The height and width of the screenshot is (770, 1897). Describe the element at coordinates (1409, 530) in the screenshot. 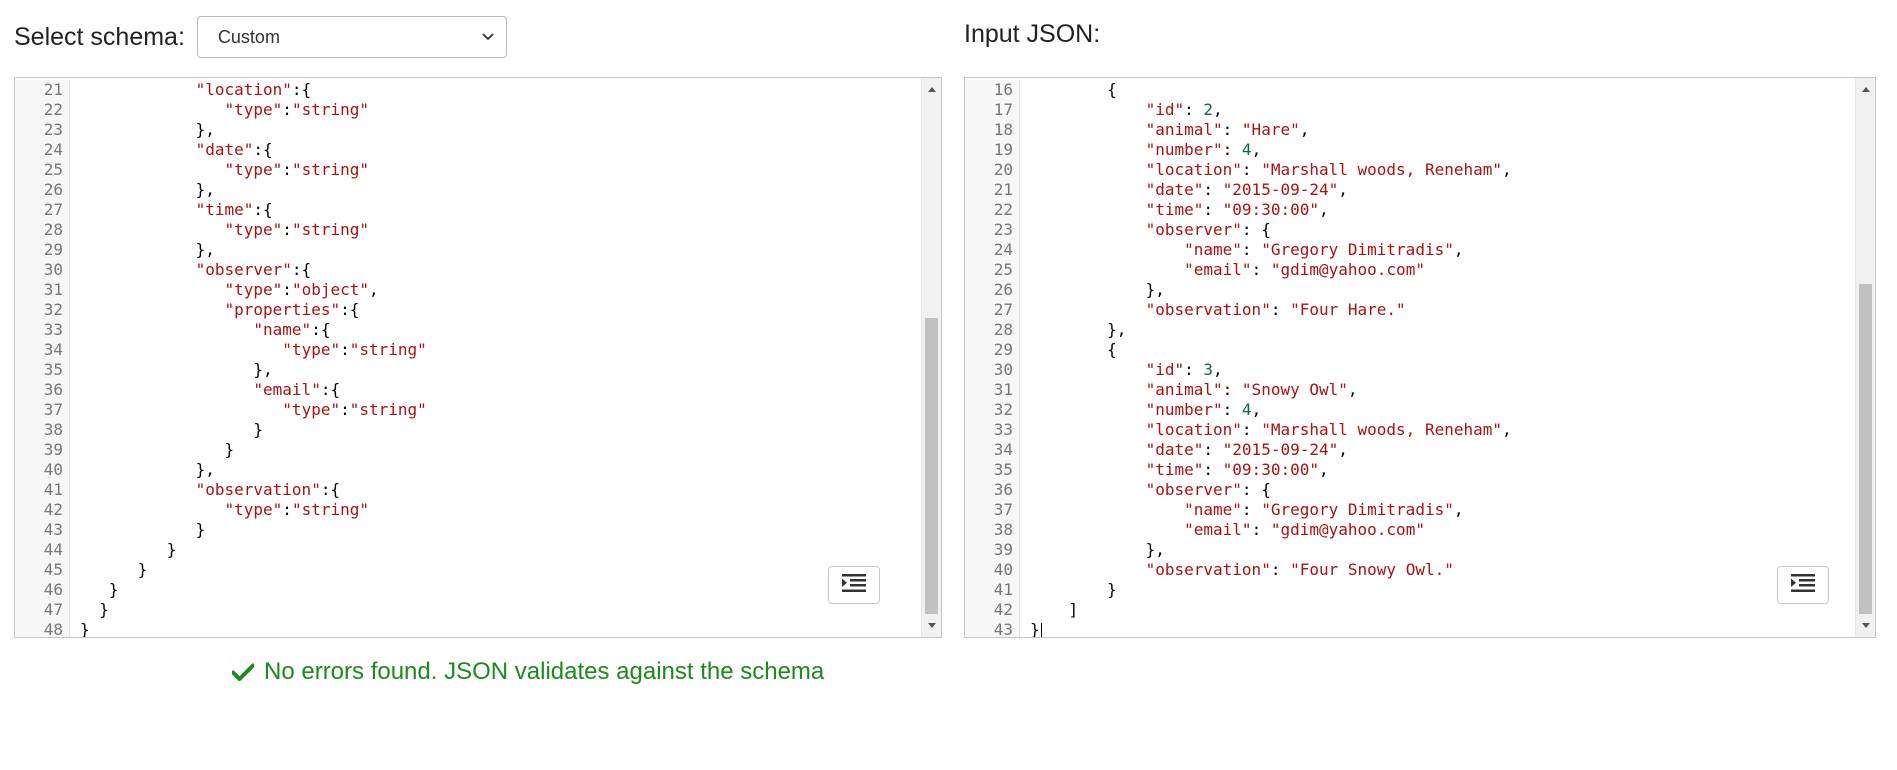

I see `code-line: 38 "email": "gdim@yahoo.com"` at that location.